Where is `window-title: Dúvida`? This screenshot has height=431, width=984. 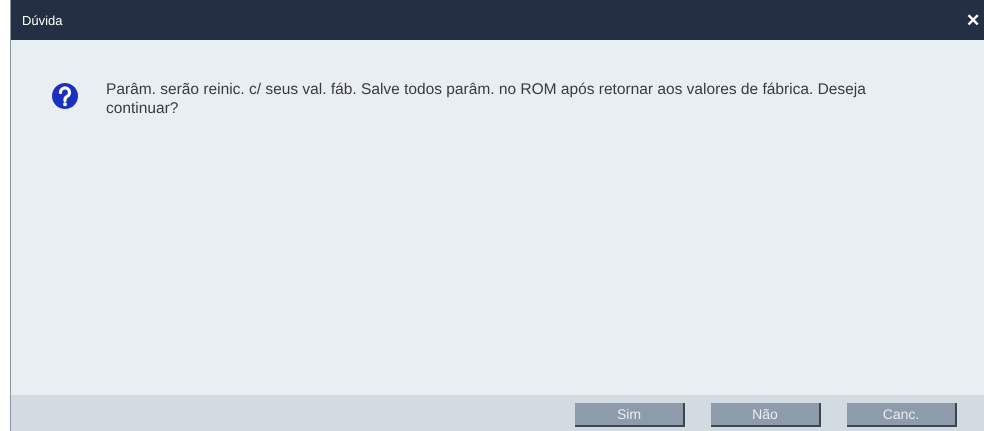 window-title: Dúvida is located at coordinates (42, 20).